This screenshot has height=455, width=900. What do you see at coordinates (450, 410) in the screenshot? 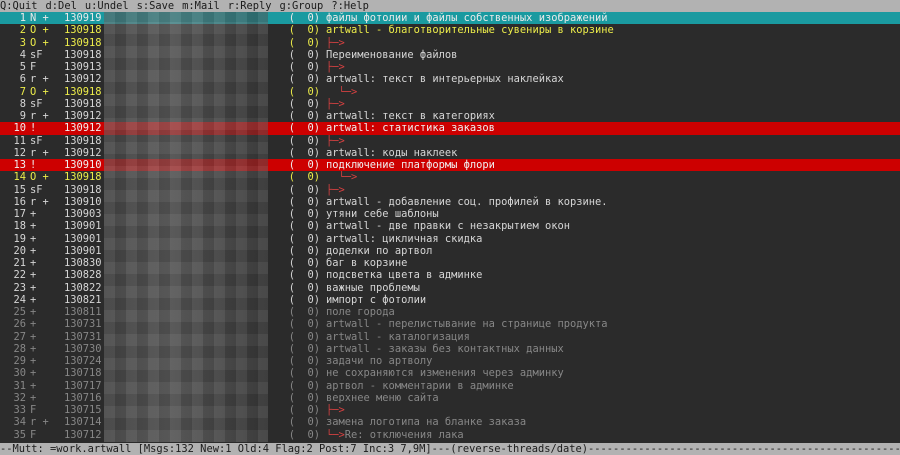
I see `message-row: 33 F 130715 ( 0) ├─>` at bounding box center [450, 410].